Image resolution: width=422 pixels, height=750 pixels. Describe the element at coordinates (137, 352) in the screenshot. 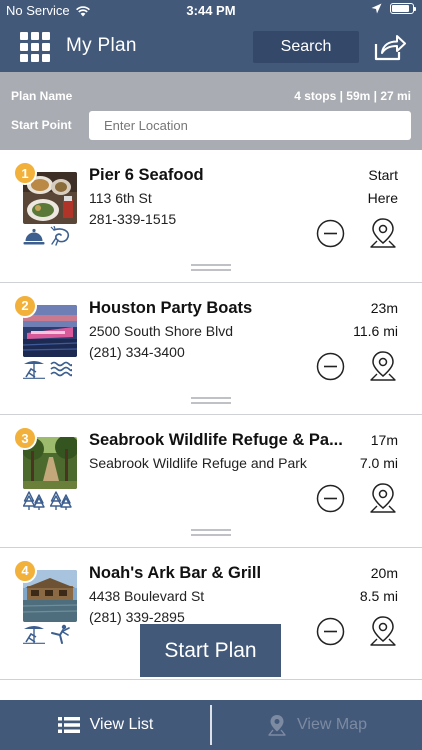

I see `stop-phone: (281) 334-3400` at that location.